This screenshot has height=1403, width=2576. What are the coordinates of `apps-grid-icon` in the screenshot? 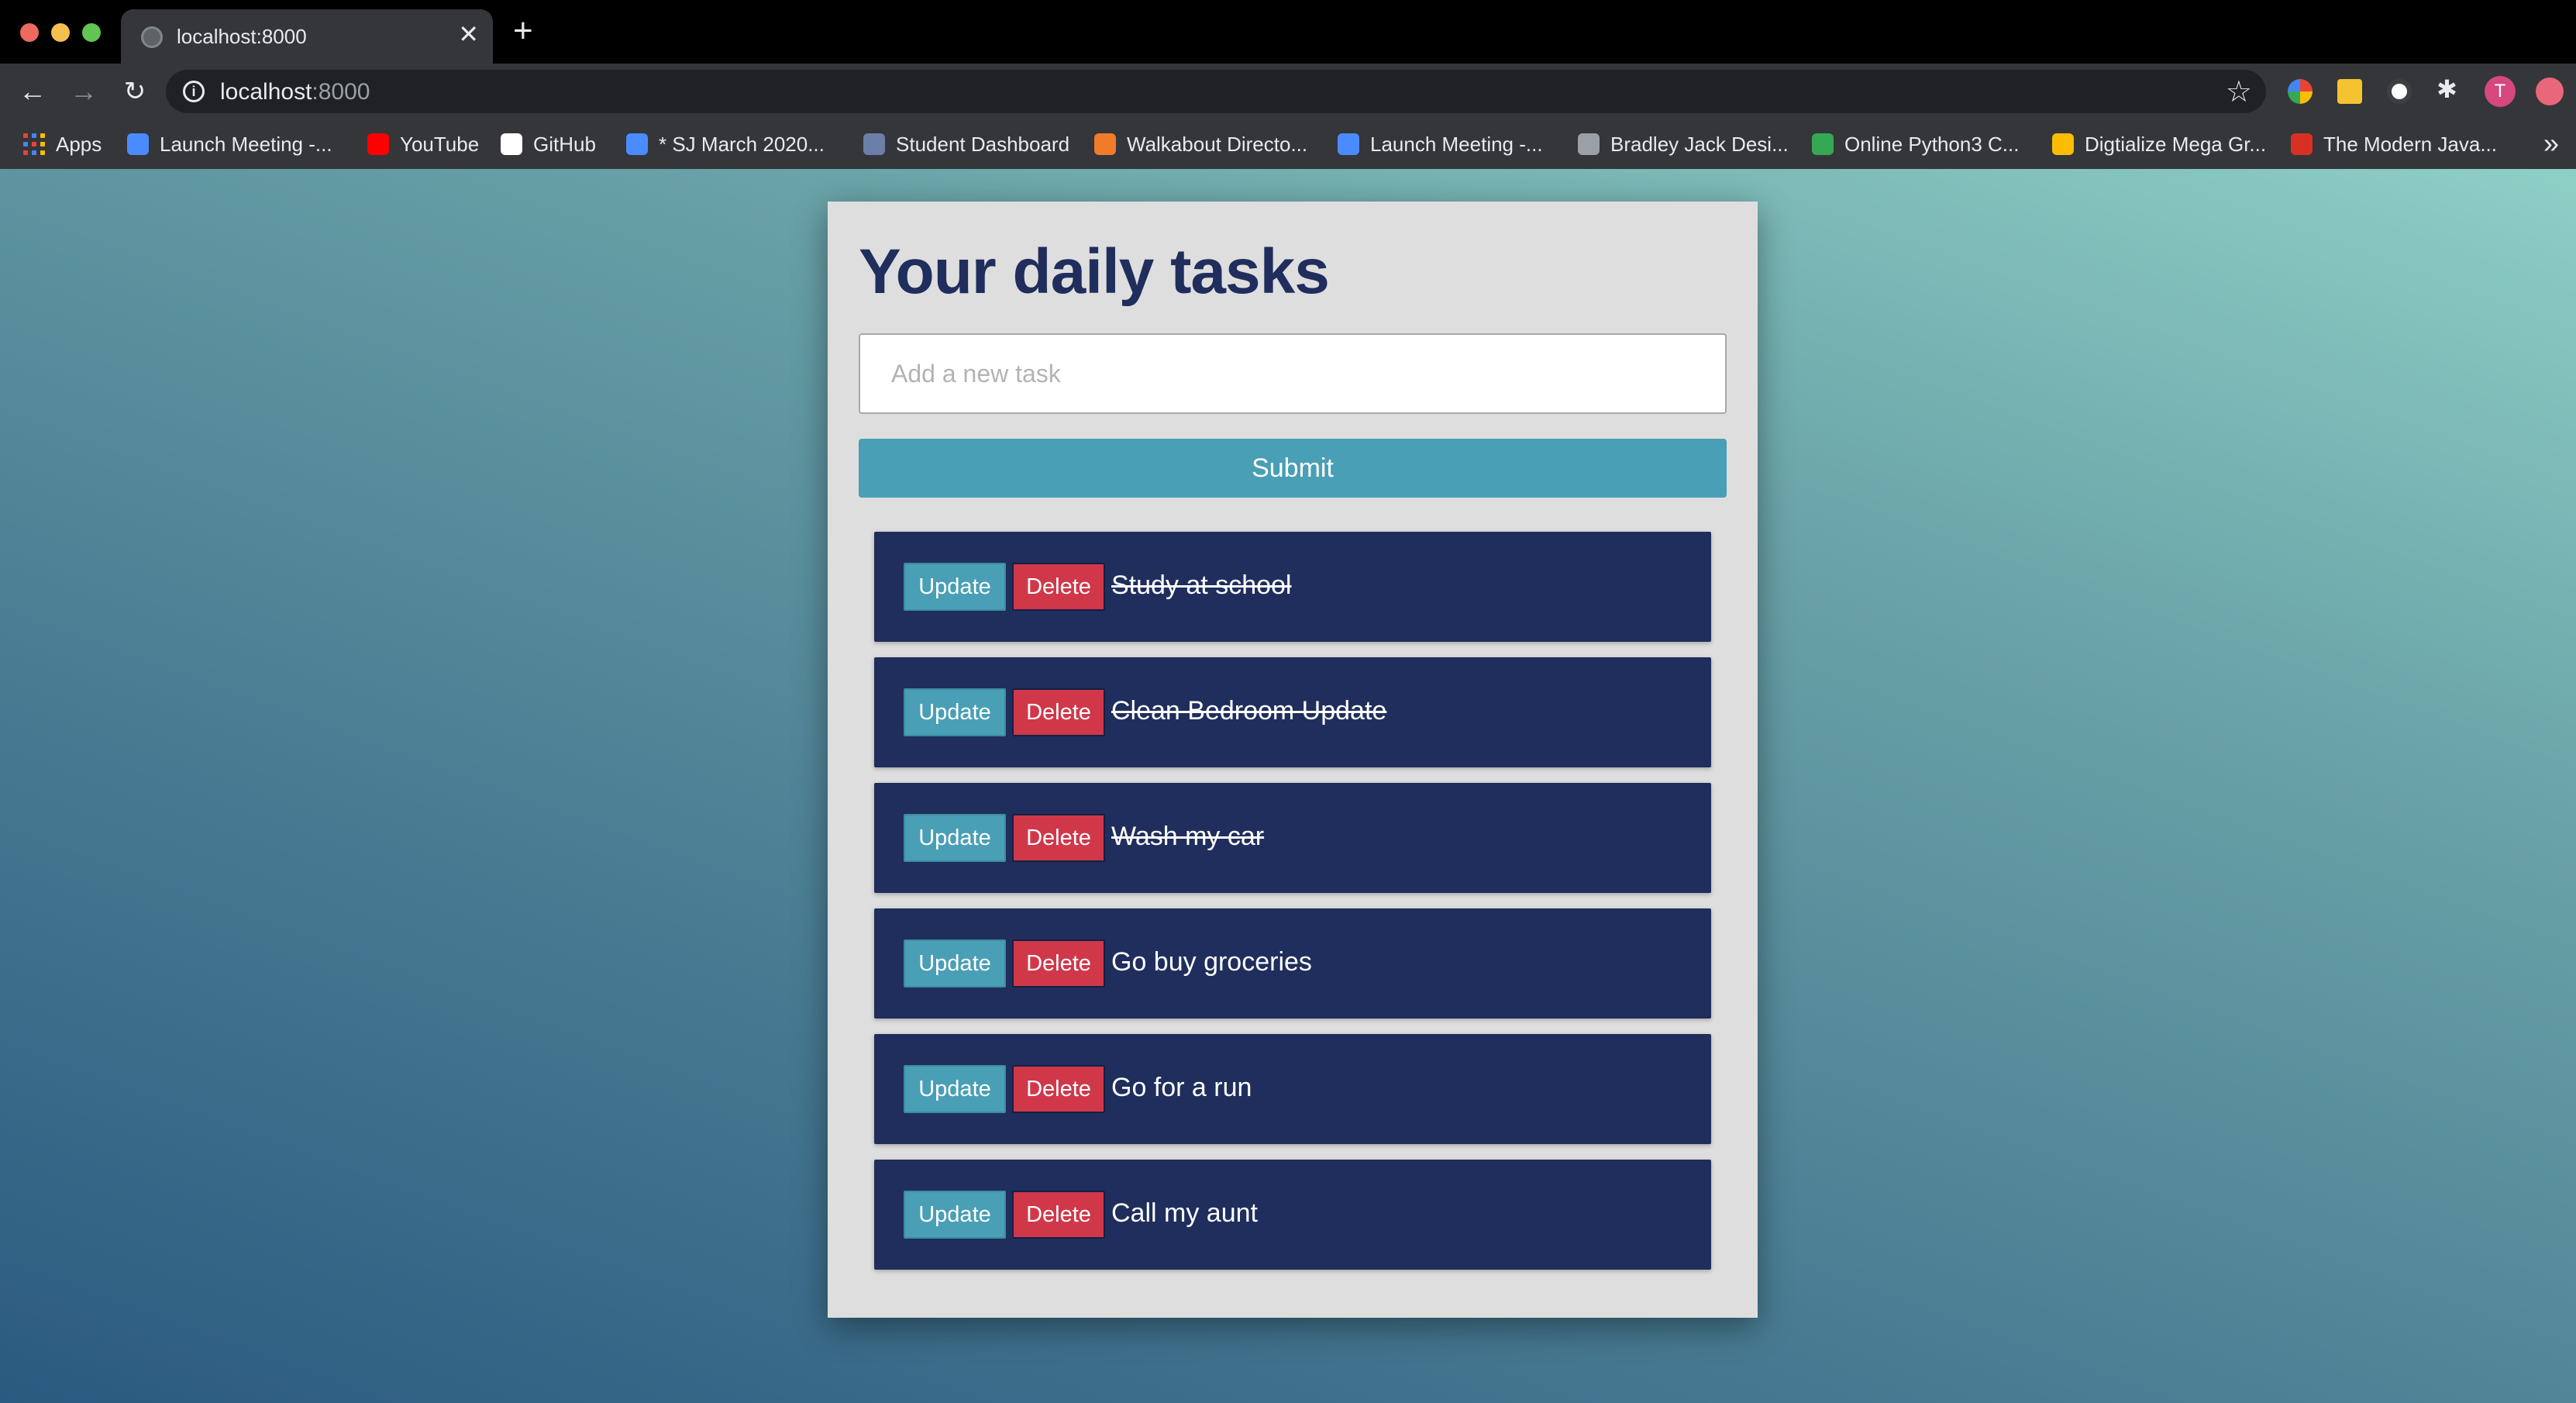 It's located at (34, 144).